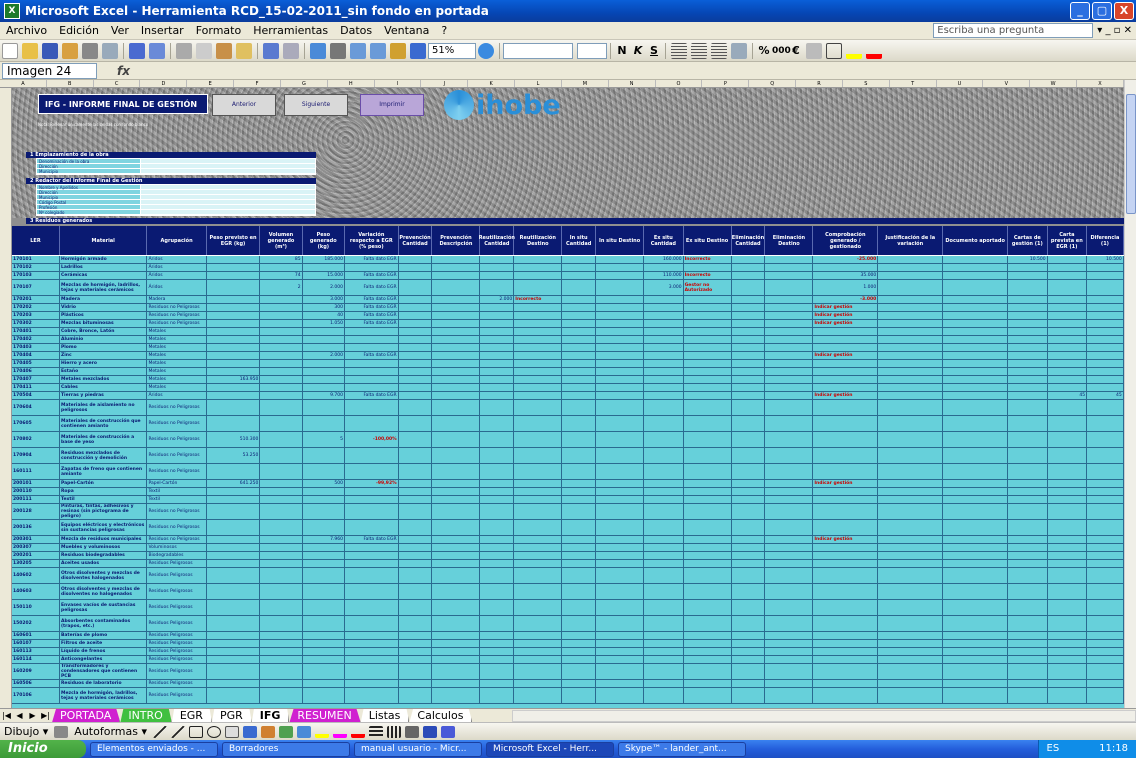 Image resolution: width=1136 pixels, height=758 pixels. Describe the element at coordinates (36, 643) in the screenshot. I see `ler-cell: 160107` at that location.